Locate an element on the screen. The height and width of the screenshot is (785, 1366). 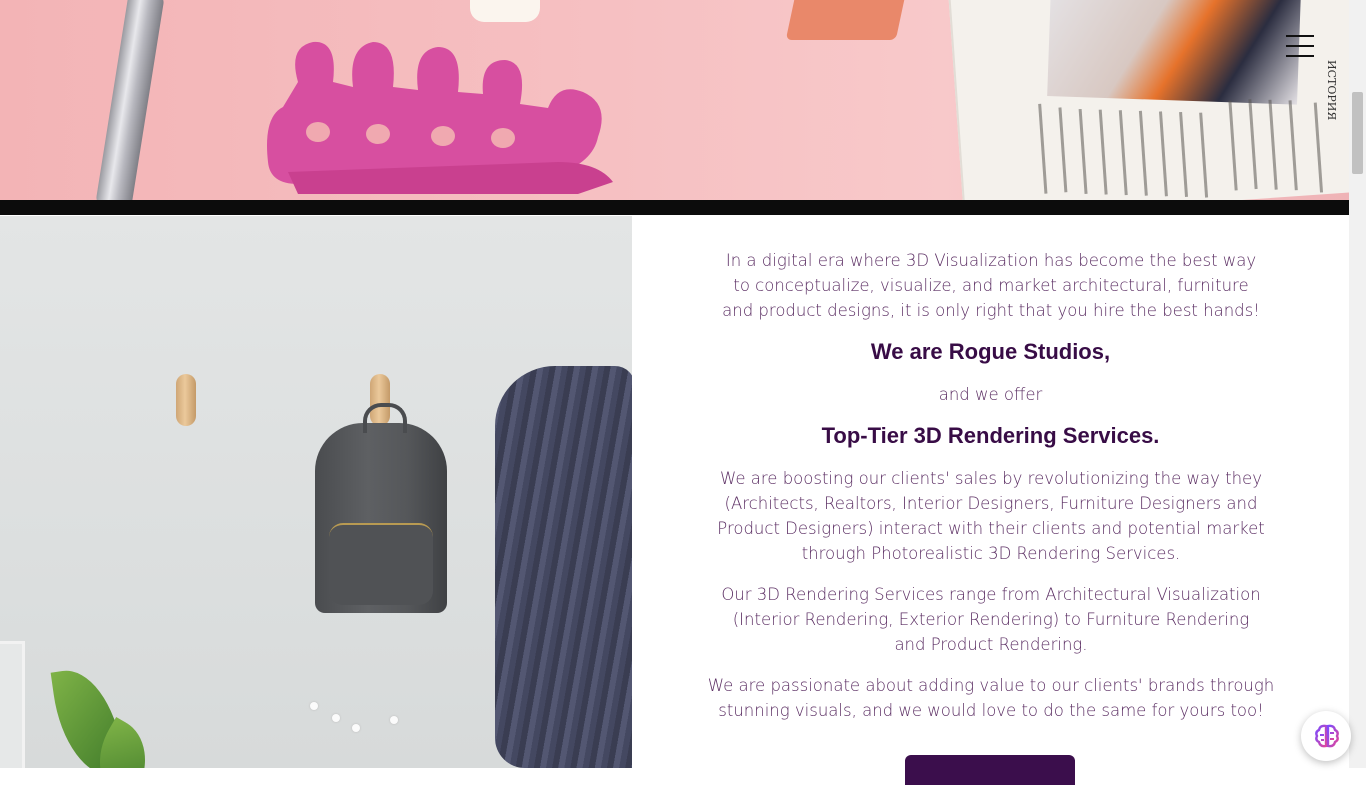
section-divider is located at coordinates (674, 207).